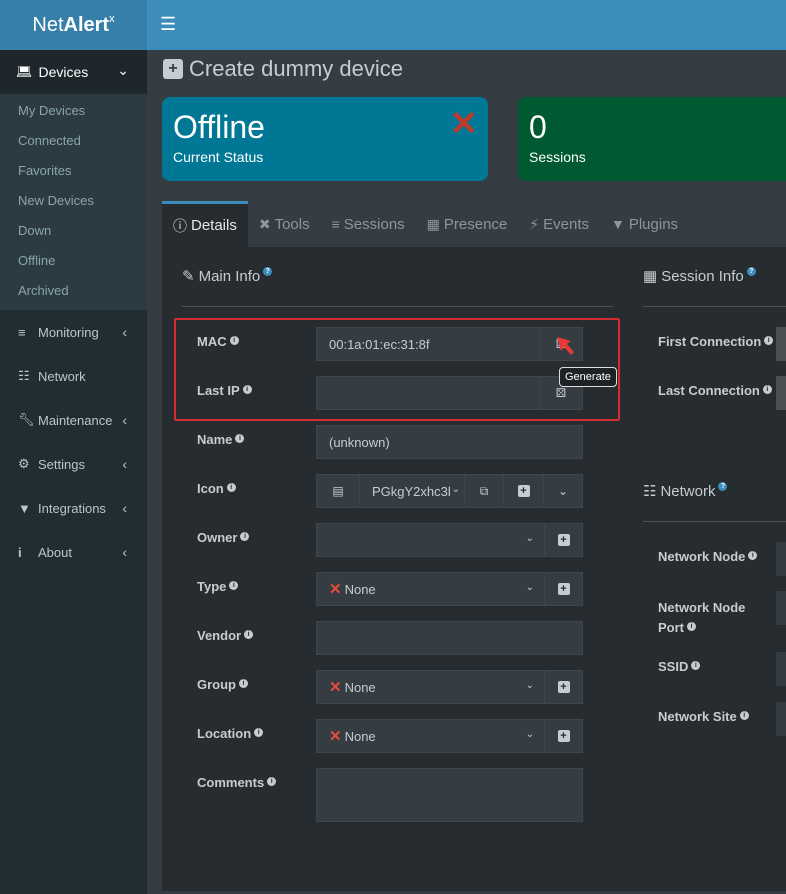 This screenshot has width=786, height=894. I want to click on sidebar-item-maintenance: 🔧︎ Maintenance ‹, so click(73, 420).